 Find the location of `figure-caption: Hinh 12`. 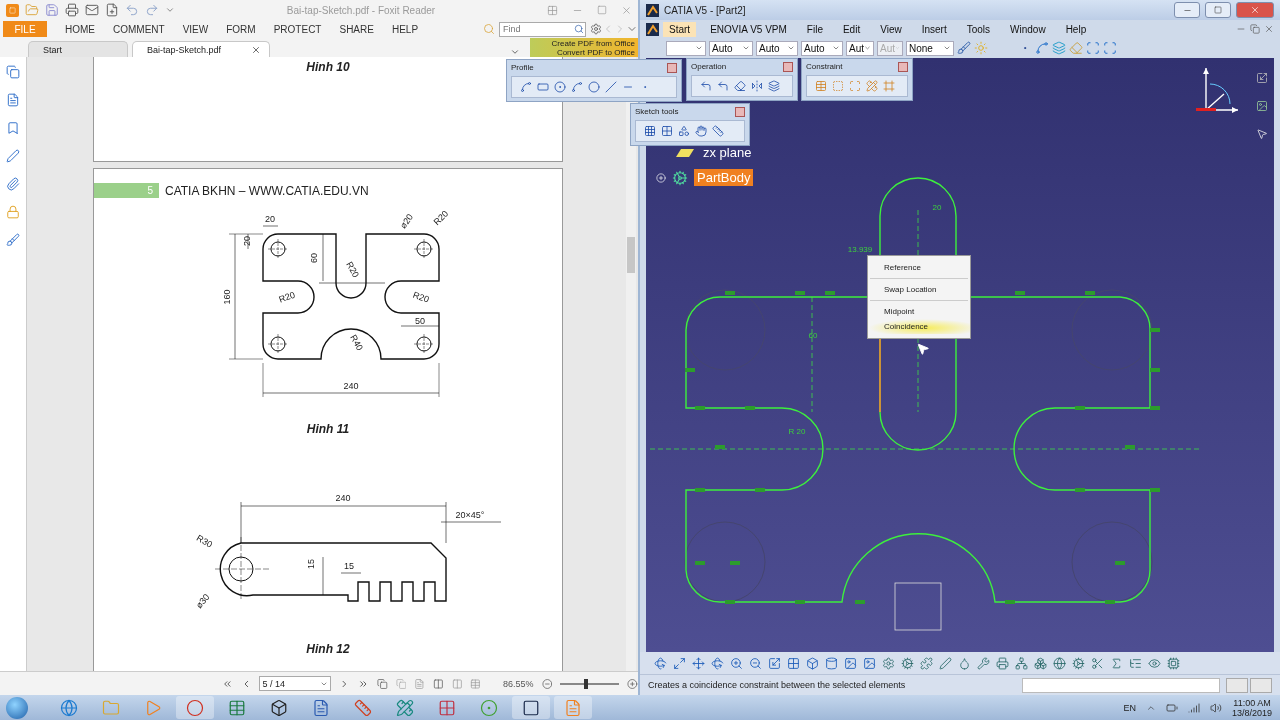

figure-caption: Hinh 12 is located at coordinates (328, 649).